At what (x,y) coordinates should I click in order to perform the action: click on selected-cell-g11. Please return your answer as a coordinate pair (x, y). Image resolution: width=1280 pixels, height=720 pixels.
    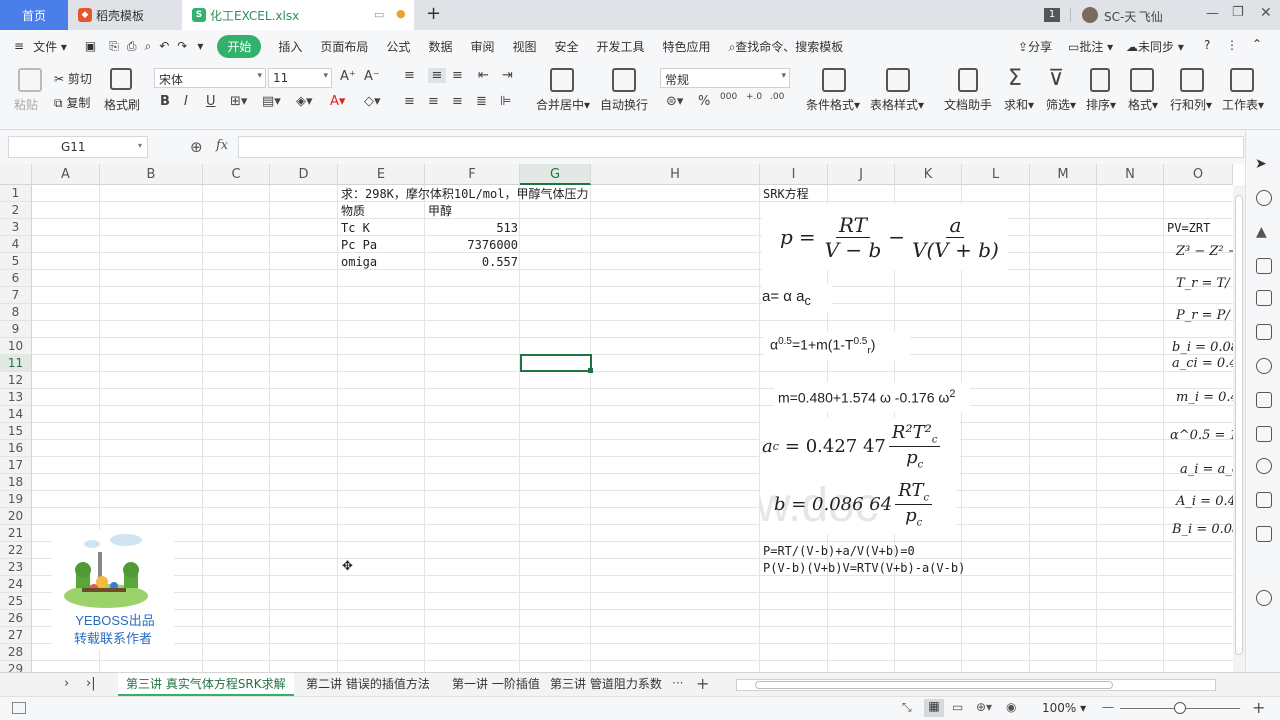
    Looking at the image, I should click on (556, 363).